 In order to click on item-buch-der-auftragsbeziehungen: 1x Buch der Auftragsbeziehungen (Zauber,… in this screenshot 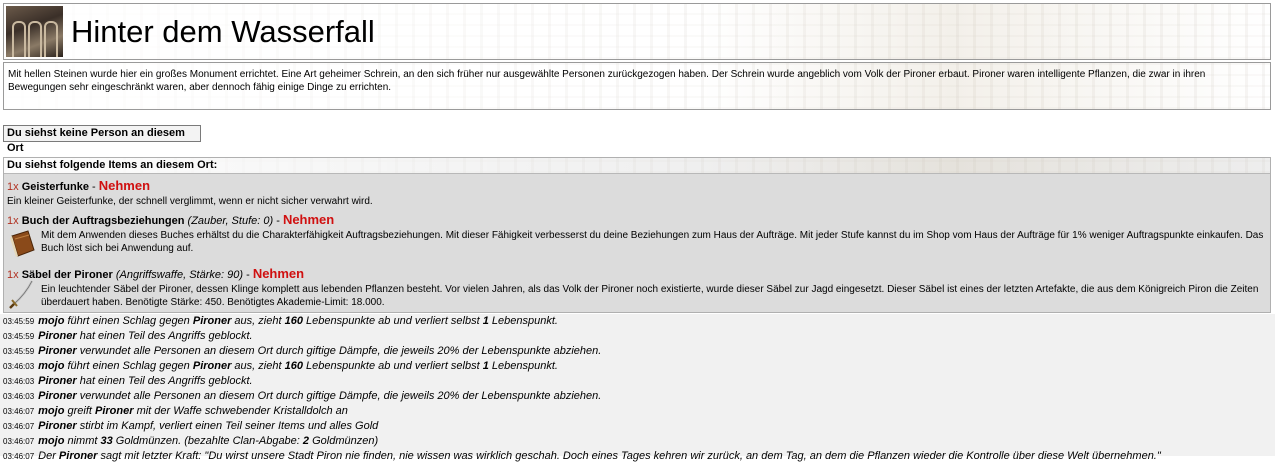, I will do `click(637, 234)`.